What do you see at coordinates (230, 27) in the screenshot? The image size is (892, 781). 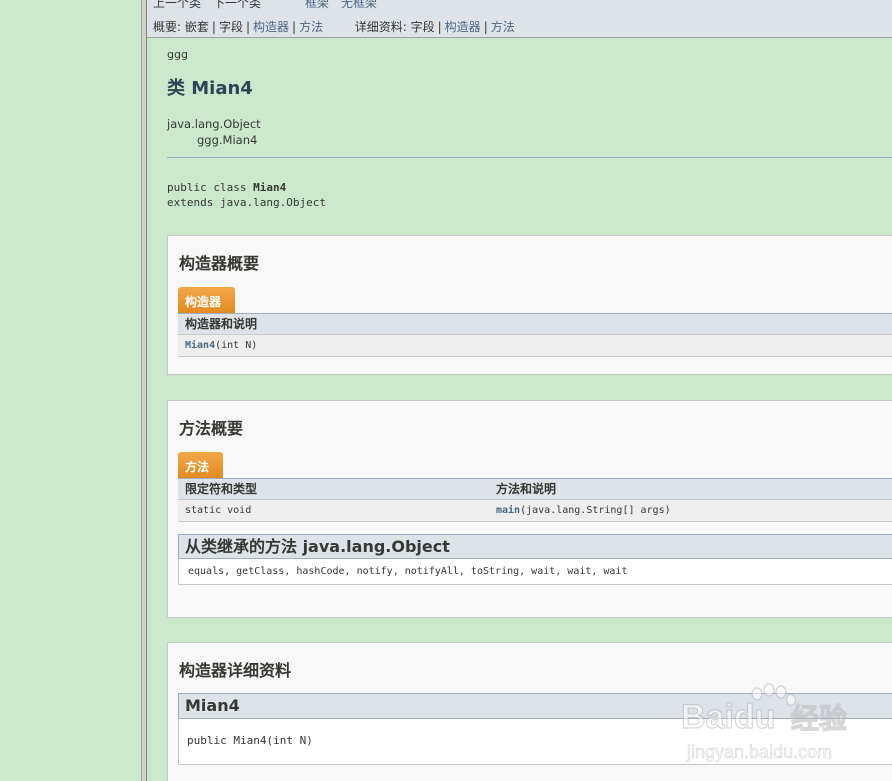 I see `summary-field: 字段` at bounding box center [230, 27].